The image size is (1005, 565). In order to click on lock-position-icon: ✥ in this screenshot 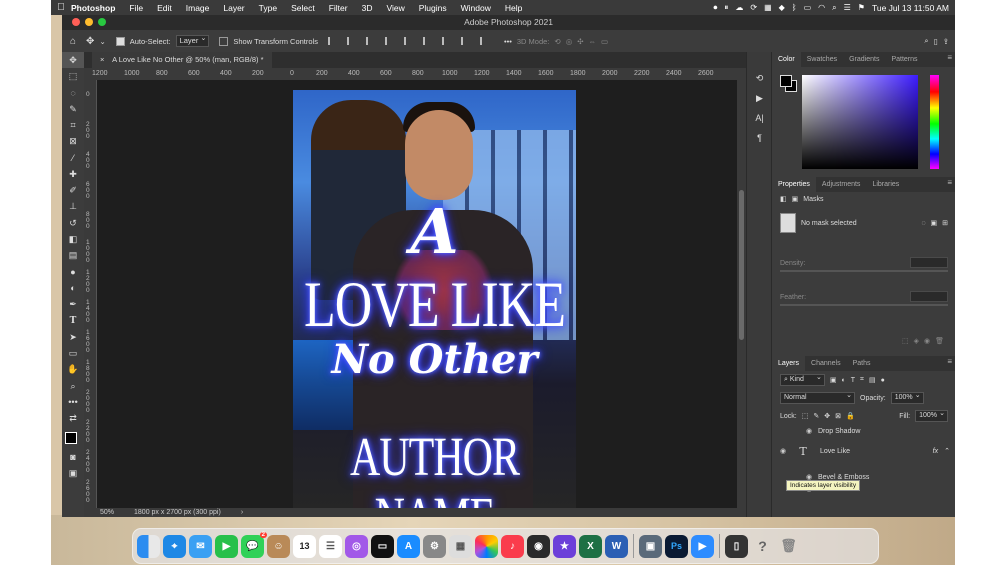, I will do `click(827, 416)`.